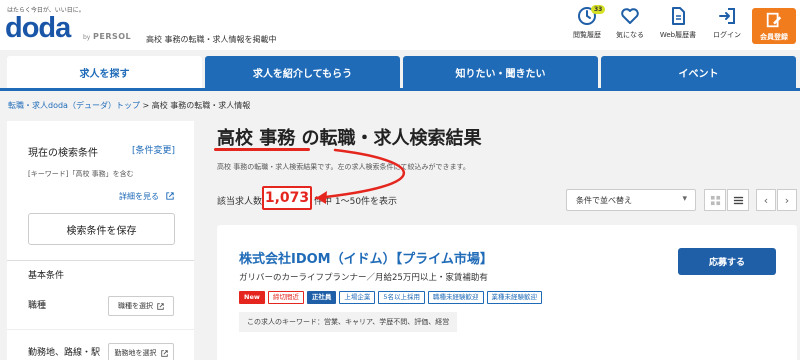 This screenshot has width=800, height=360. Describe the element at coordinates (74, 105) in the screenshot. I see `breadcrumb-top-link: 転職・求人doda（デューダ）トップ` at that location.